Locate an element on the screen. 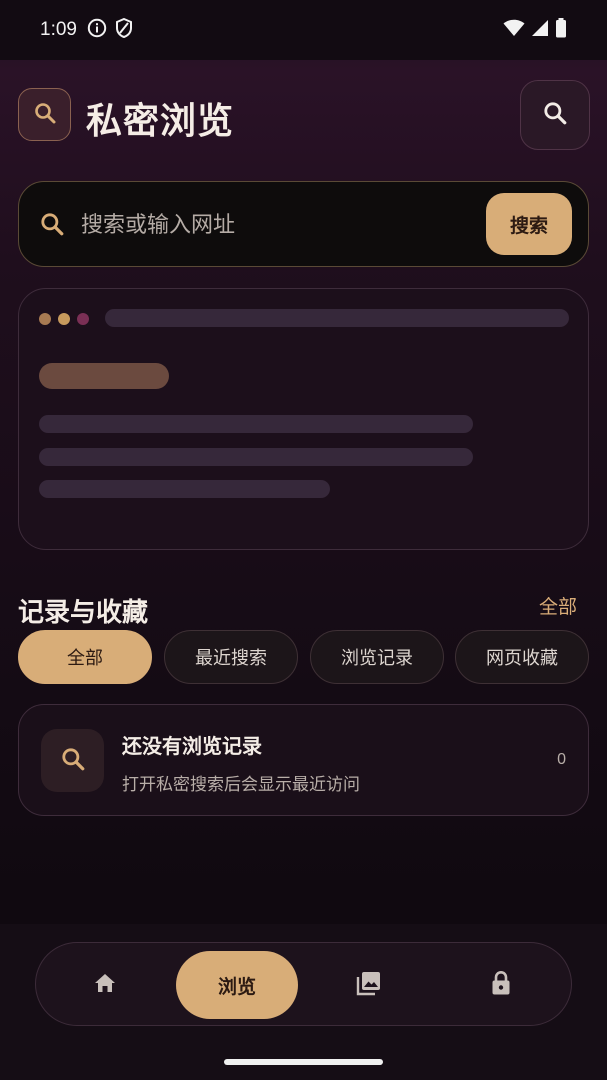 Image resolution: width=607 pixels, height=1080 pixels. shield-icon is located at coordinates (124, 29).